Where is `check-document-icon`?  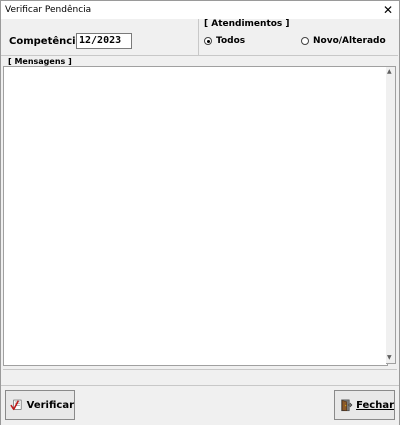 check-document-icon is located at coordinates (16, 405).